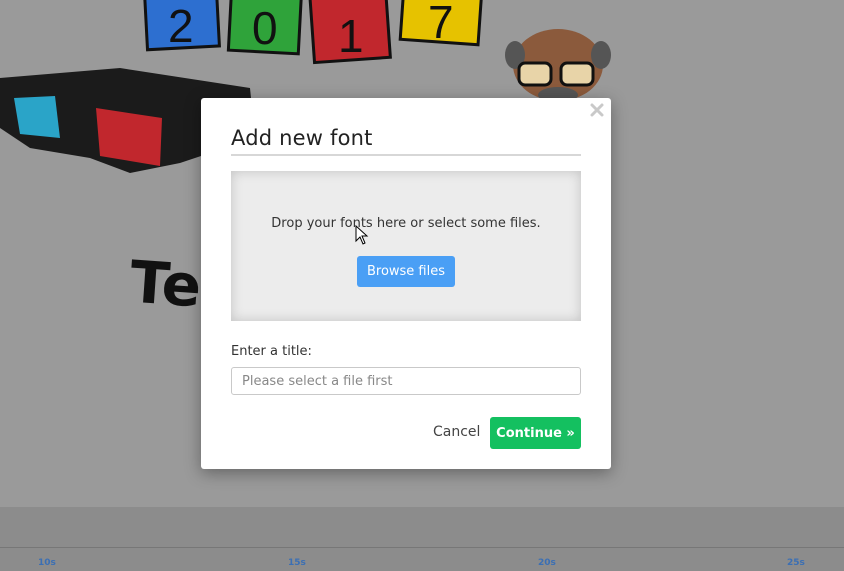 This screenshot has width=844, height=571. I want to click on cancel-button: Cancel, so click(456, 432).